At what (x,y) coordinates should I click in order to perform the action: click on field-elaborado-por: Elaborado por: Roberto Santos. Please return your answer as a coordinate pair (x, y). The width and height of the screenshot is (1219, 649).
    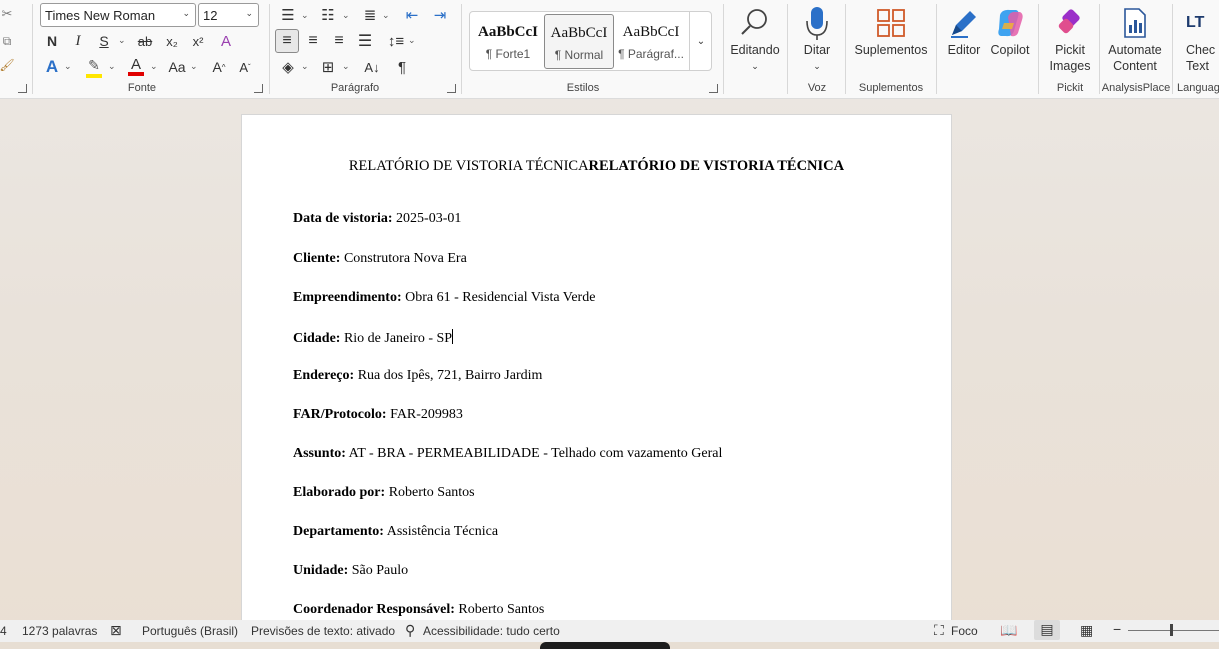
    Looking at the image, I should click on (384, 493).